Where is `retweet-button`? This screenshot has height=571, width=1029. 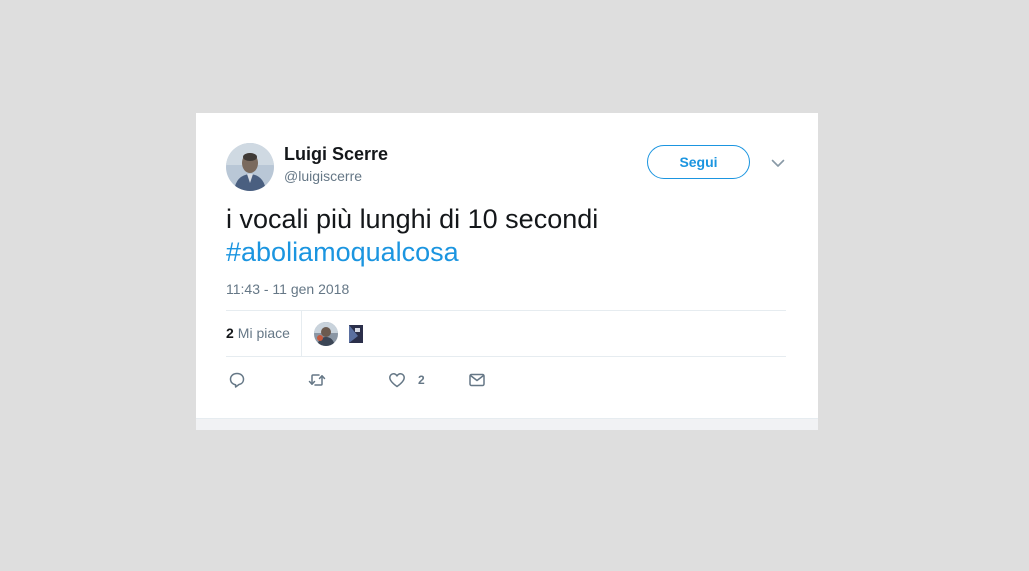
retweet-button is located at coordinates (317, 380).